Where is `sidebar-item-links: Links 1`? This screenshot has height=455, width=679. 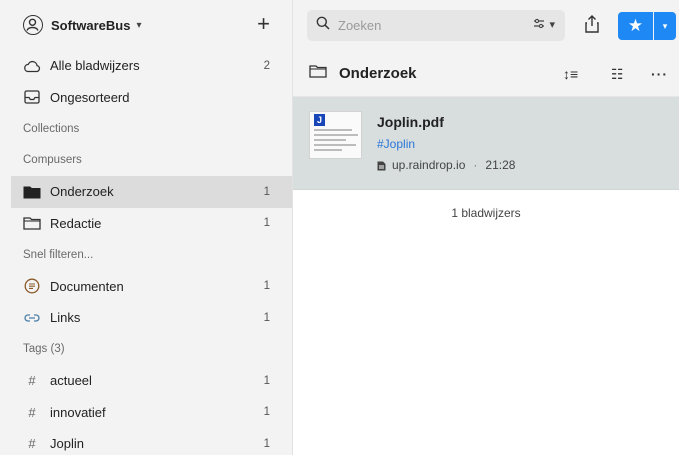 sidebar-item-links: Links 1 is located at coordinates (151, 318).